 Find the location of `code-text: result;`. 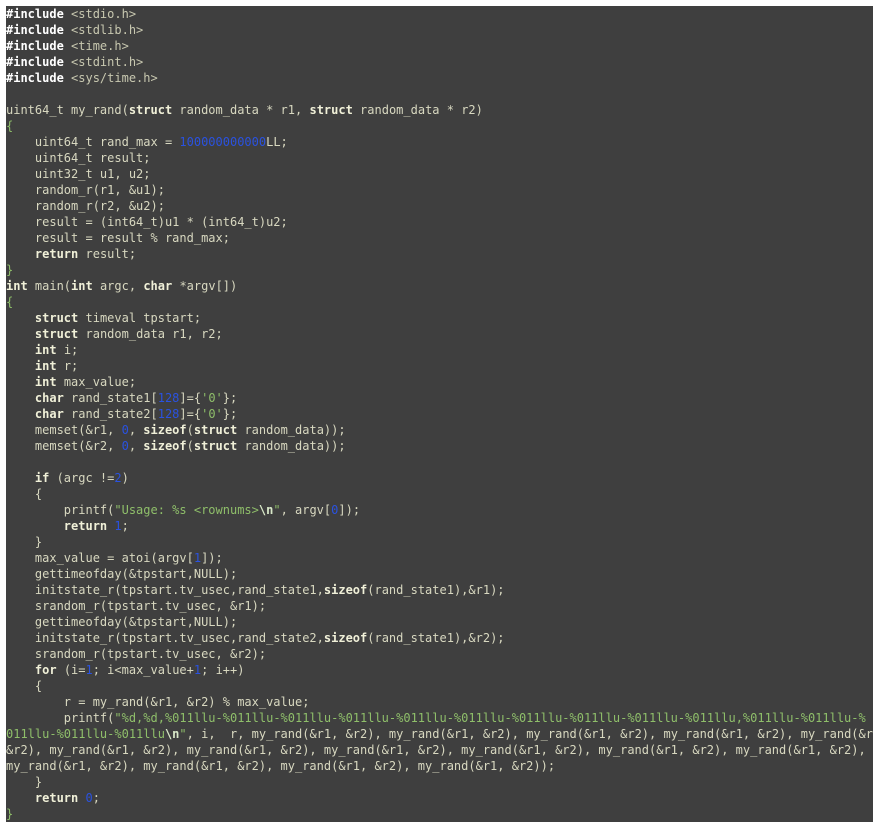

code-text: result; is located at coordinates (107, 254).